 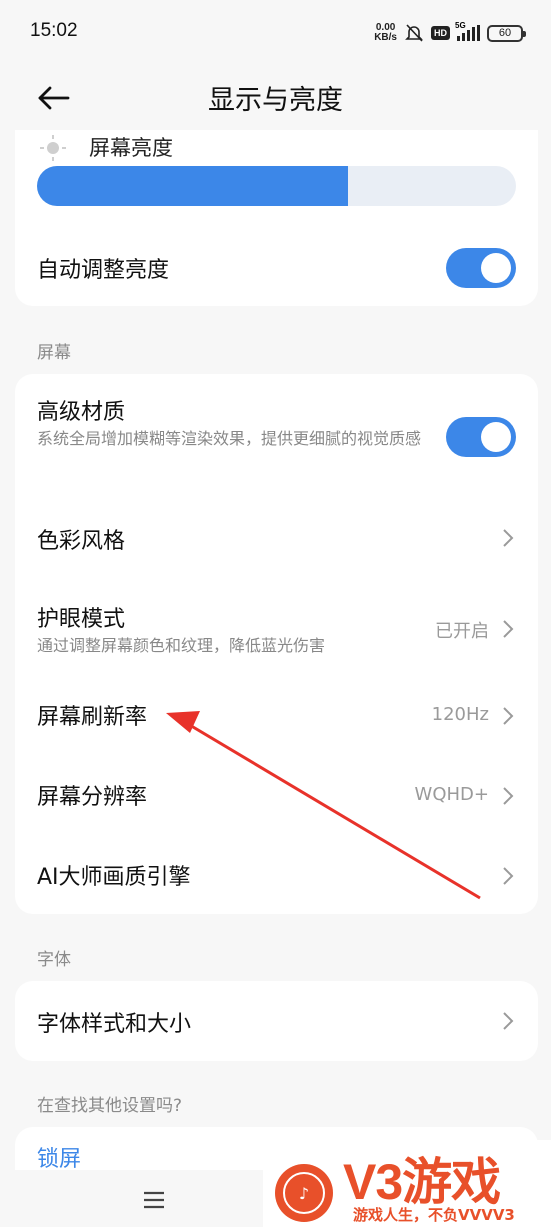 I want to click on row-title: 屏幕刷新率, so click(x=92, y=717).